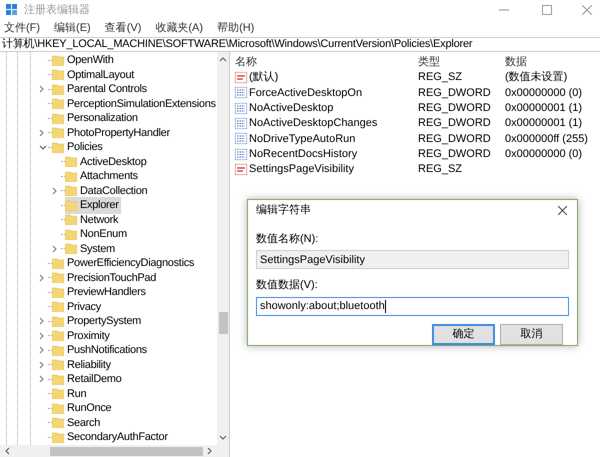 Image resolution: width=600 pixels, height=457 pixels. Describe the element at coordinates (96, 118) in the screenshot. I see `tree-item: Personalization` at that location.